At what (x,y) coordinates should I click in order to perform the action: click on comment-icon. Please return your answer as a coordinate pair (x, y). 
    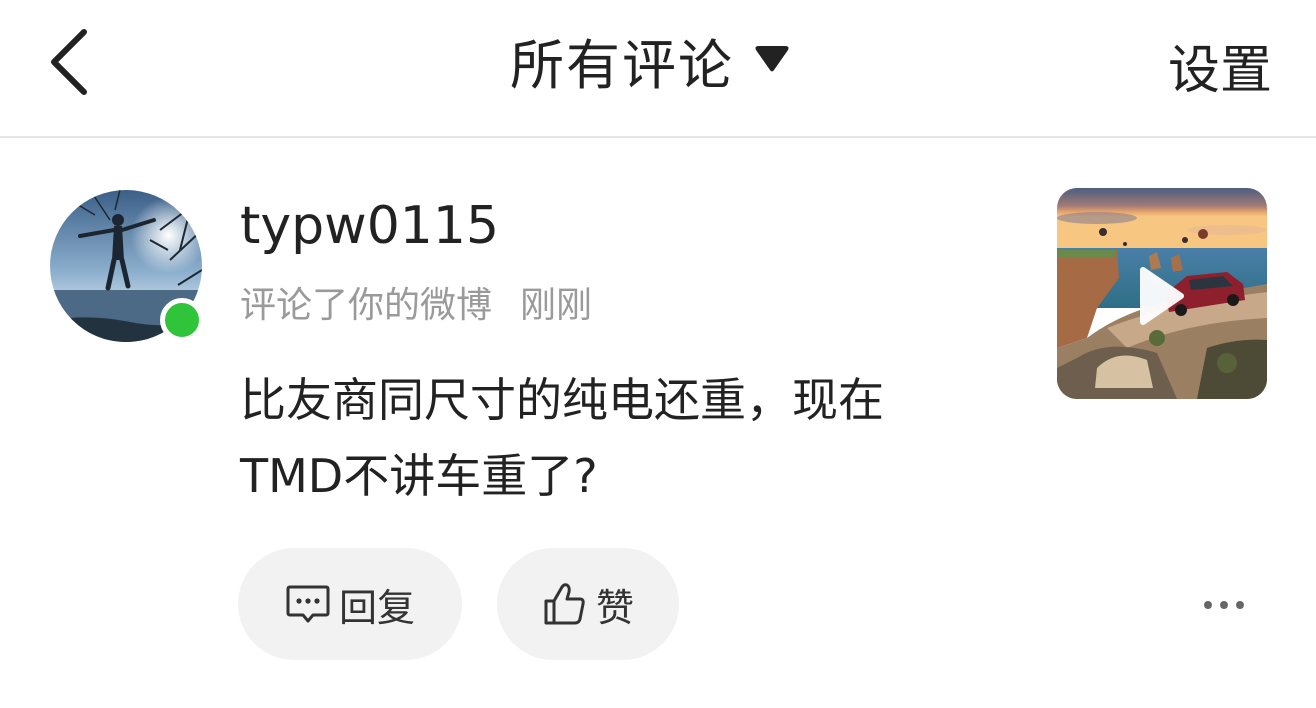
    Looking at the image, I should click on (308, 604).